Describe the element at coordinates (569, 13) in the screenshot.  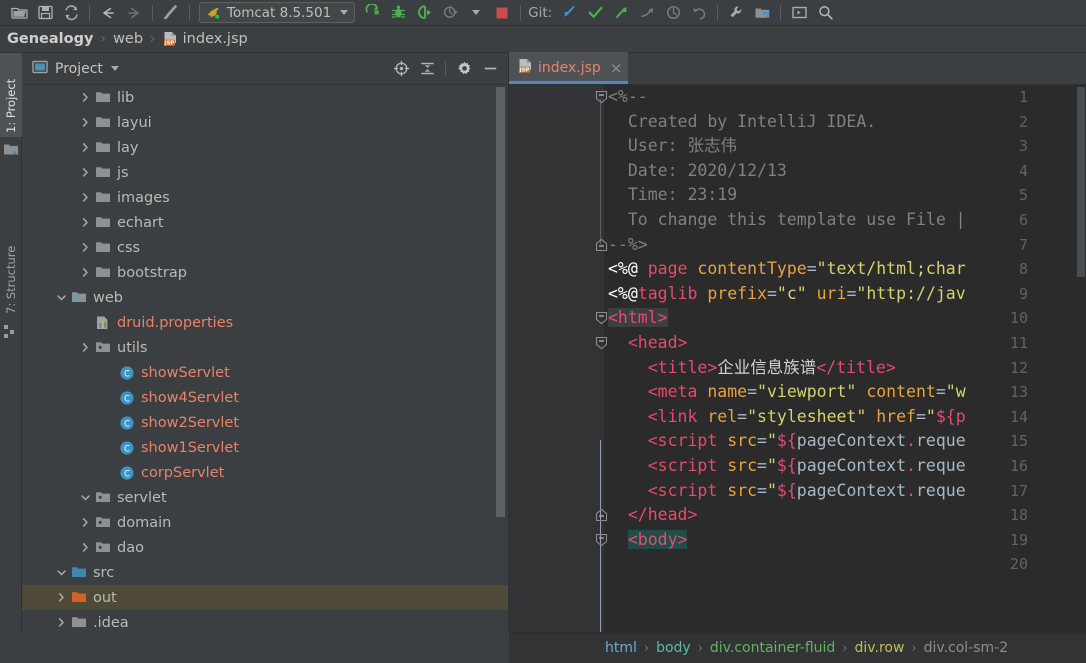
I see `git-update-project-icon` at that location.